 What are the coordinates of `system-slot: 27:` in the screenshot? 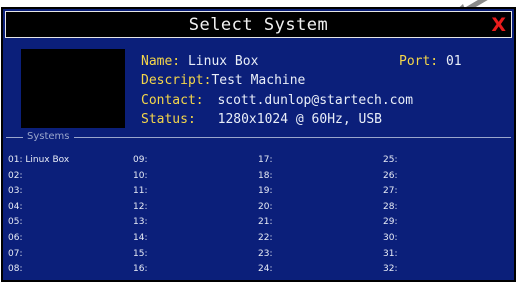 It's located at (445, 192).